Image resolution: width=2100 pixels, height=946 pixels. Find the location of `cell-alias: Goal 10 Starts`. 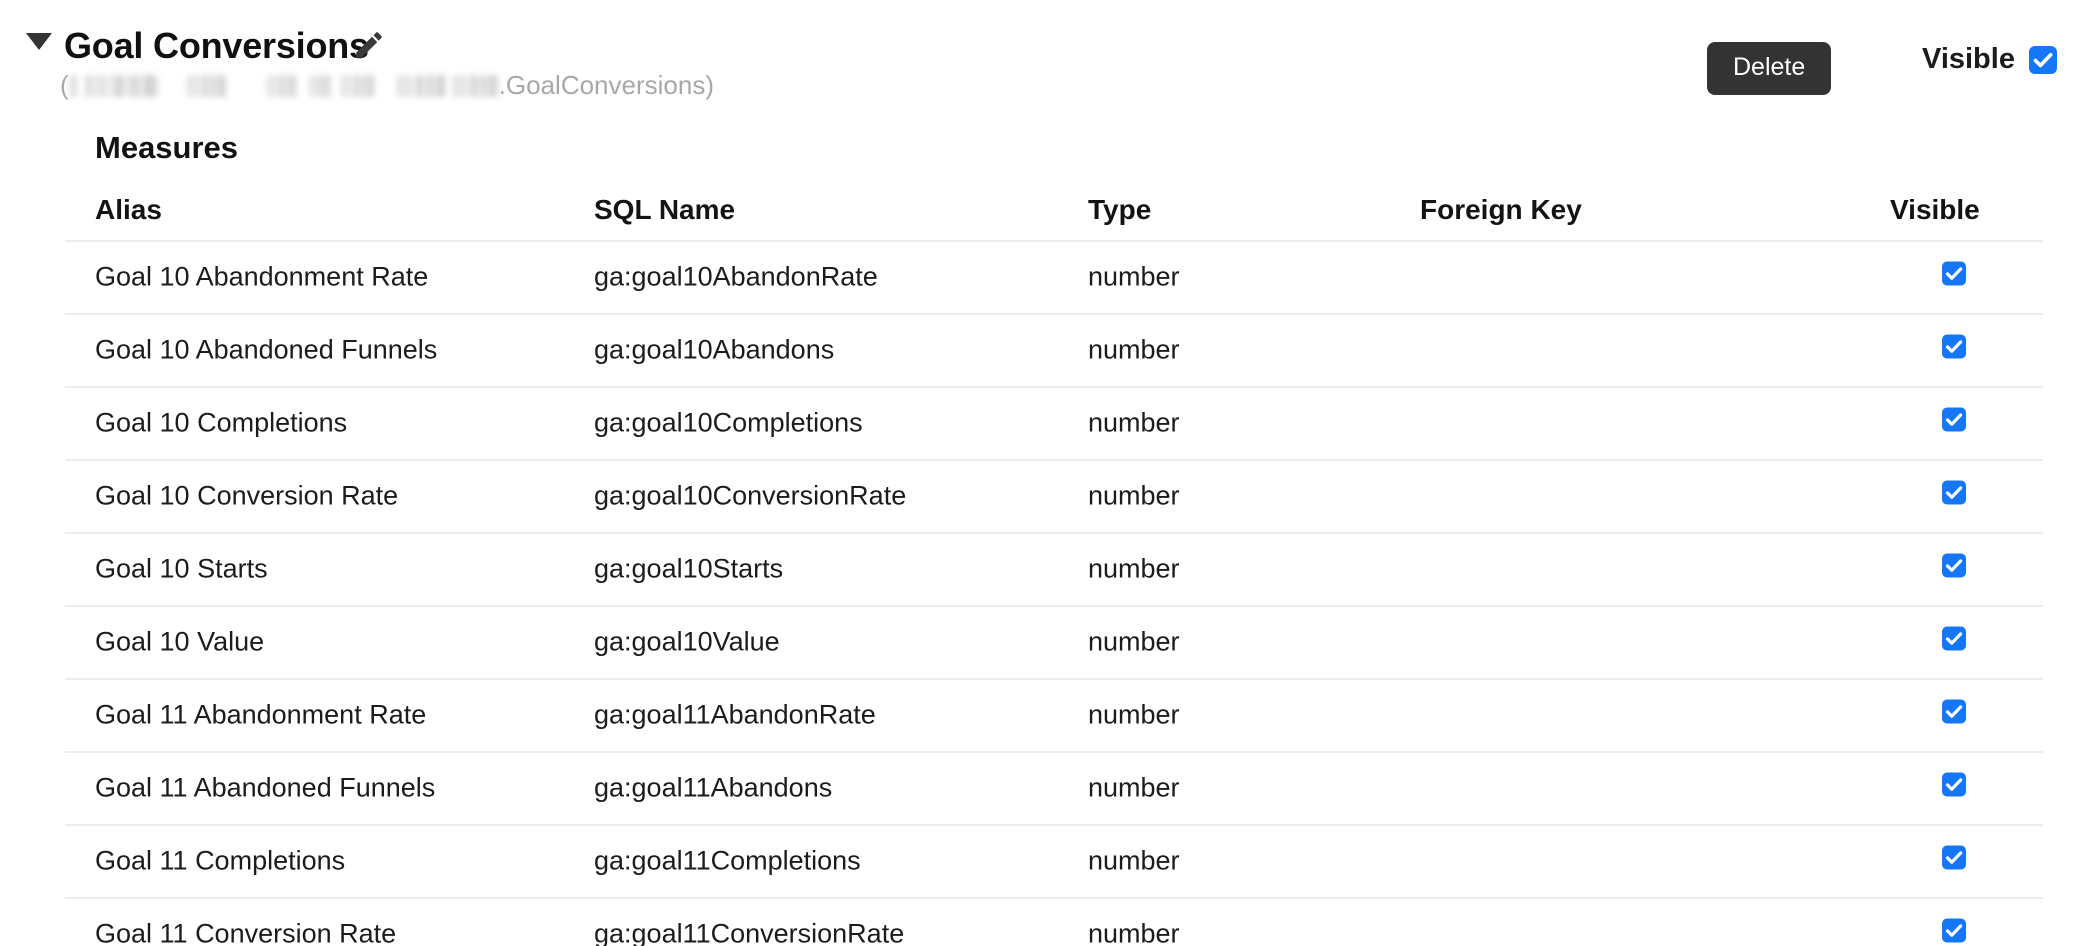

cell-alias: Goal 10 Starts is located at coordinates (181, 568).